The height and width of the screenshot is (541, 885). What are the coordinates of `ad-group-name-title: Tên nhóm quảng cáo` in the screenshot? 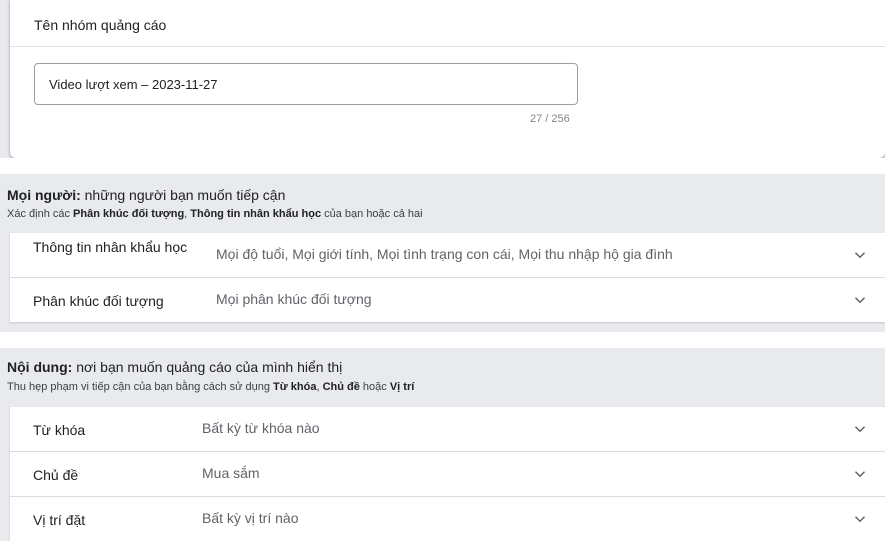 It's located at (100, 25).